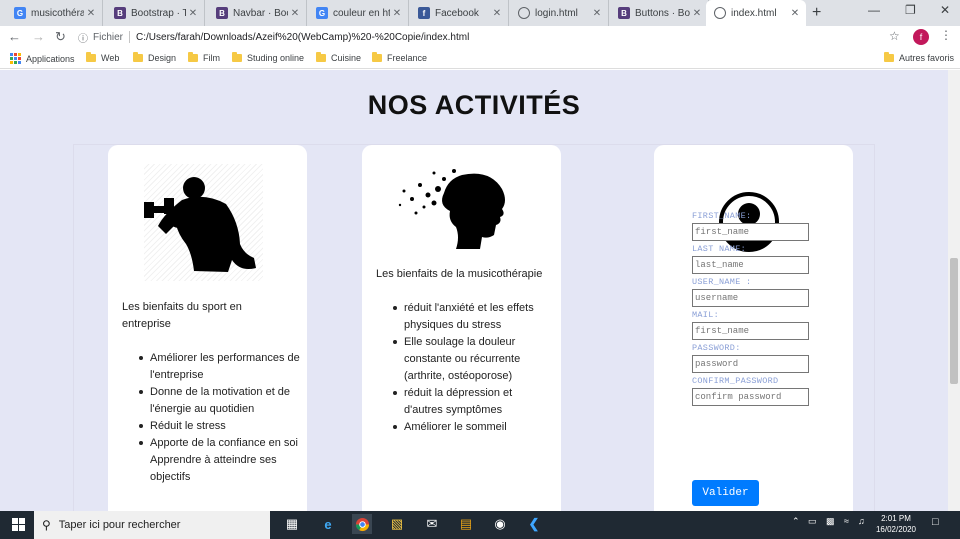 Image resolution: width=960 pixels, height=539 pixels. What do you see at coordinates (257, 13) in the screenshot?
I see `tab-2: B Navbar · Boots✕` at bounding box center [257, 13].